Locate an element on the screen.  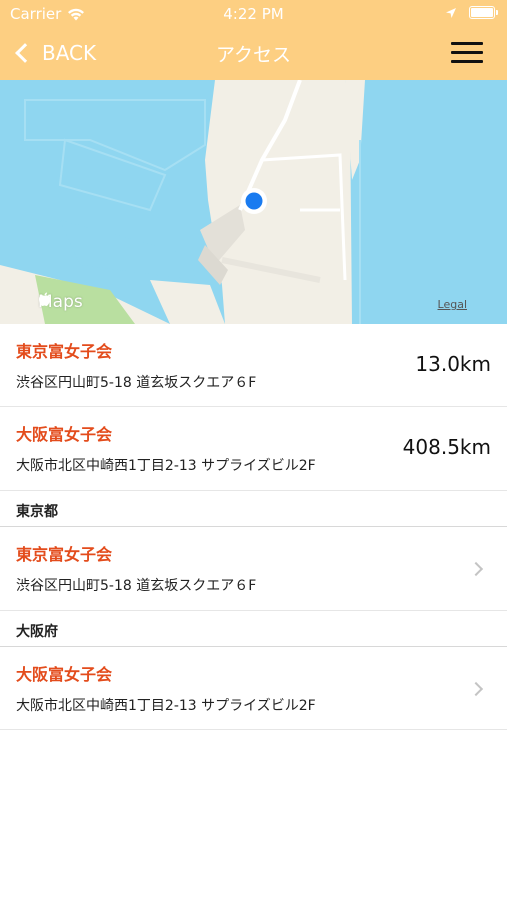
section-header-tokyo: 東京都 is located at coordinates (253, 509).